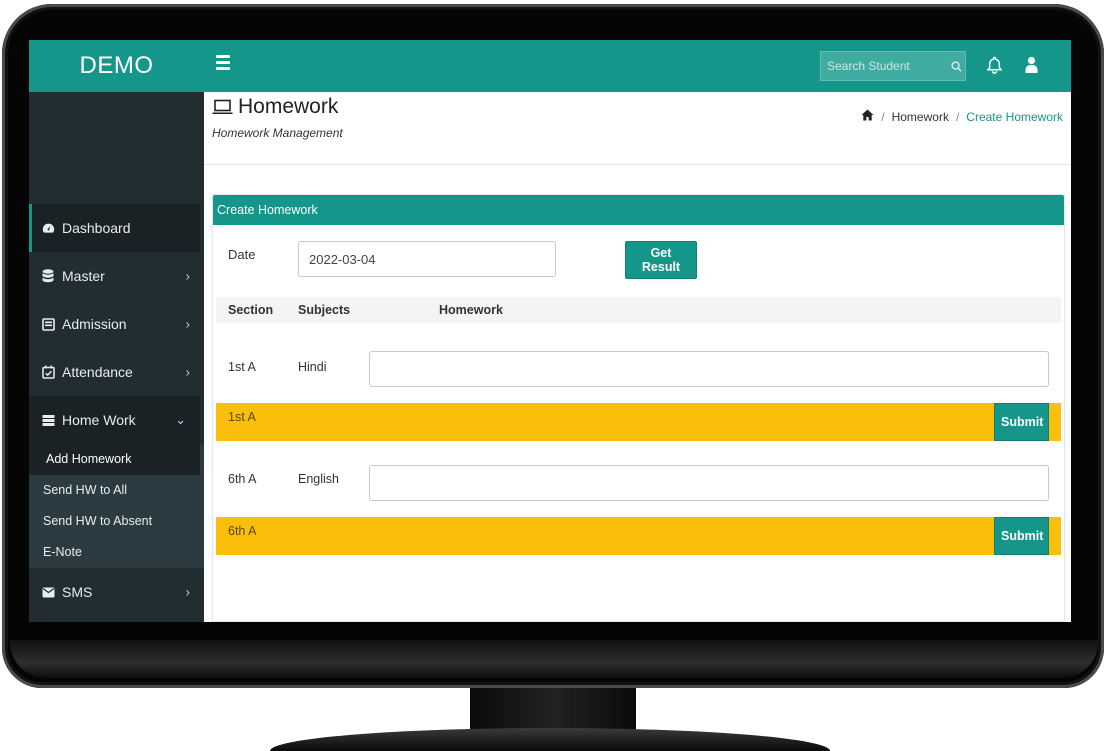 The width and height of the screenshot is (1108, 751). I want to click on sidebar-item-label: Admission, so click(94, 324).